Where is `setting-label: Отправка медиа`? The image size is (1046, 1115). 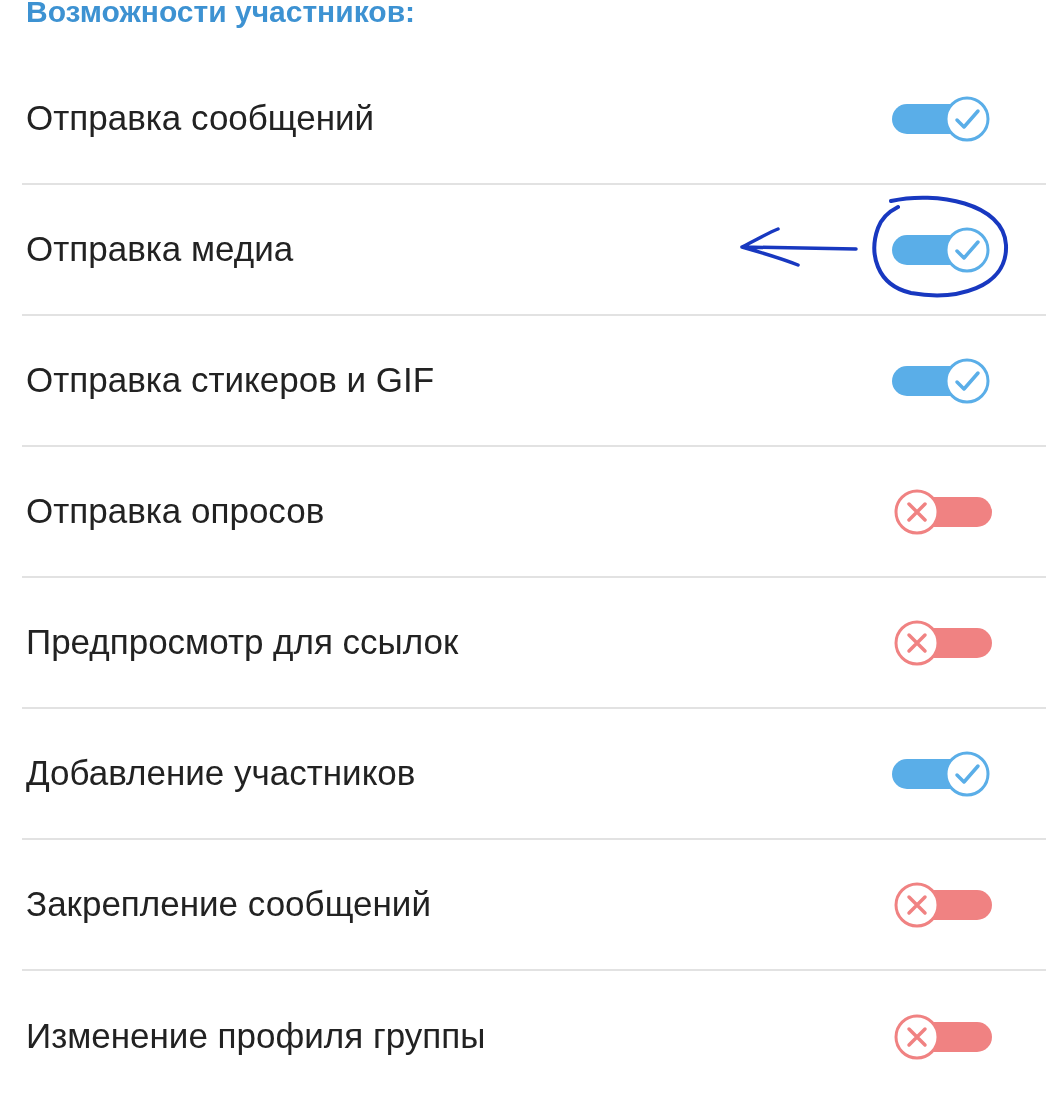
setting-label: Отправка медиа is located at coordinates (160, 249).